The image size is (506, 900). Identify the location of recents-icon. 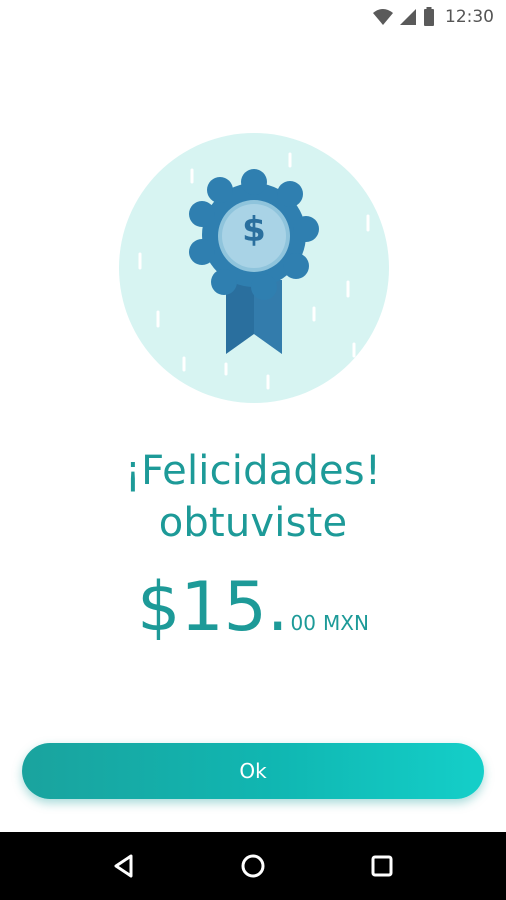
(382, 866).